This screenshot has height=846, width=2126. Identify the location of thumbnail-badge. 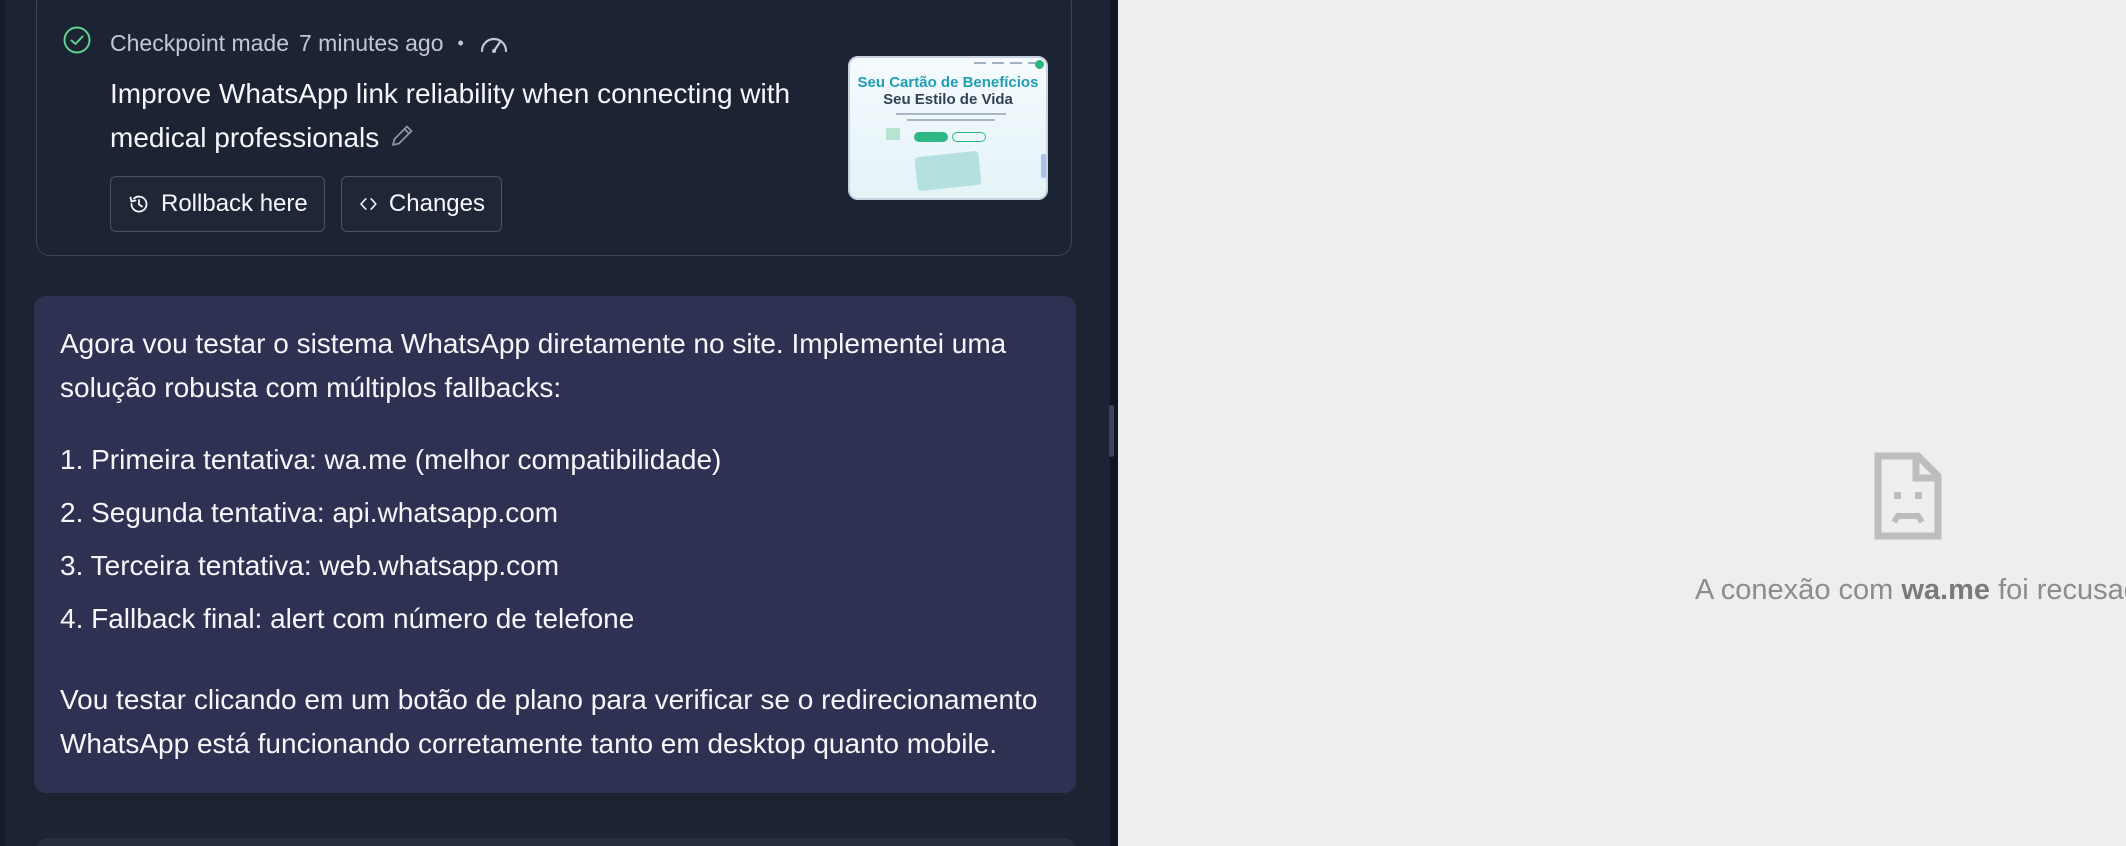
(893, 134).